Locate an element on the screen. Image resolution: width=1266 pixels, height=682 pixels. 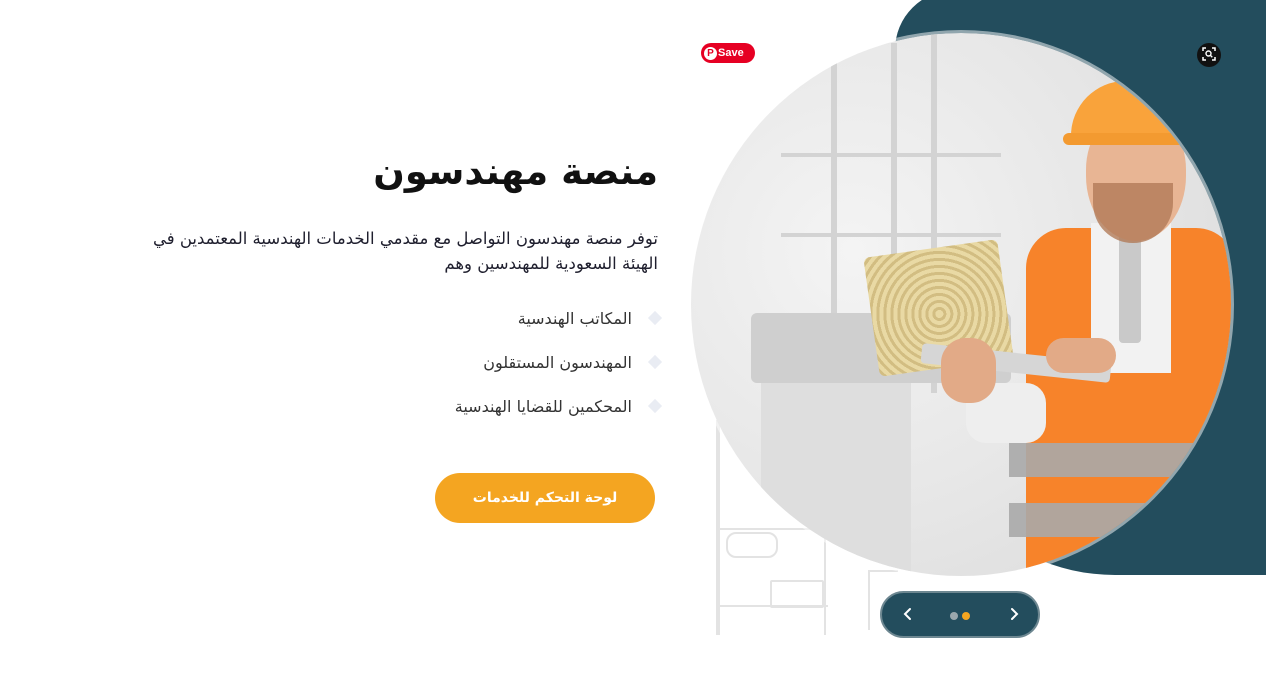
slider-next-button is located at coordinates (1014, 614).